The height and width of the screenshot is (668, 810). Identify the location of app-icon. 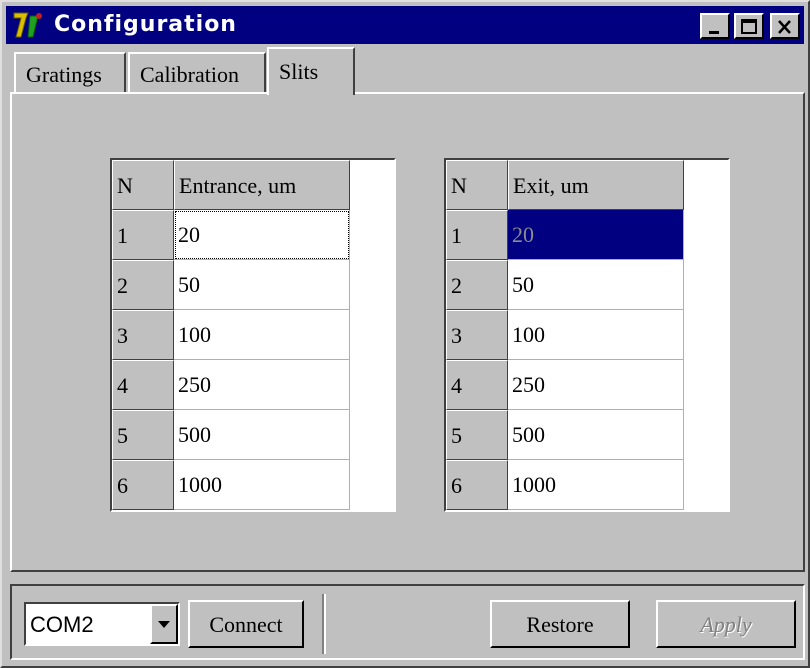
(27, 25).